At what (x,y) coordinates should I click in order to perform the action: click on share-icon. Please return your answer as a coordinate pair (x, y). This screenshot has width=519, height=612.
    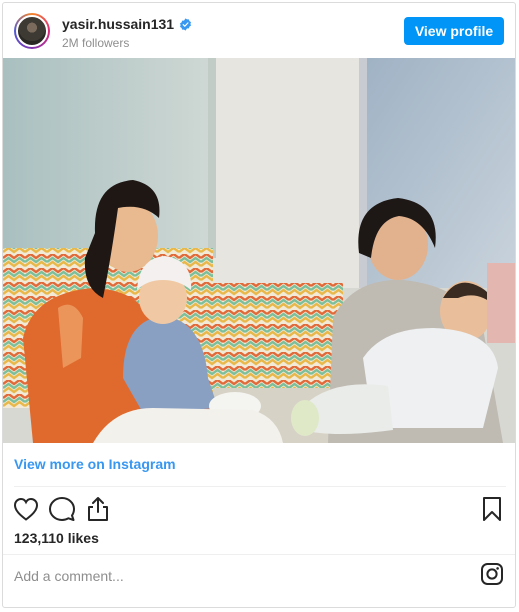
    Looking at the image, I should click on (98, 509).